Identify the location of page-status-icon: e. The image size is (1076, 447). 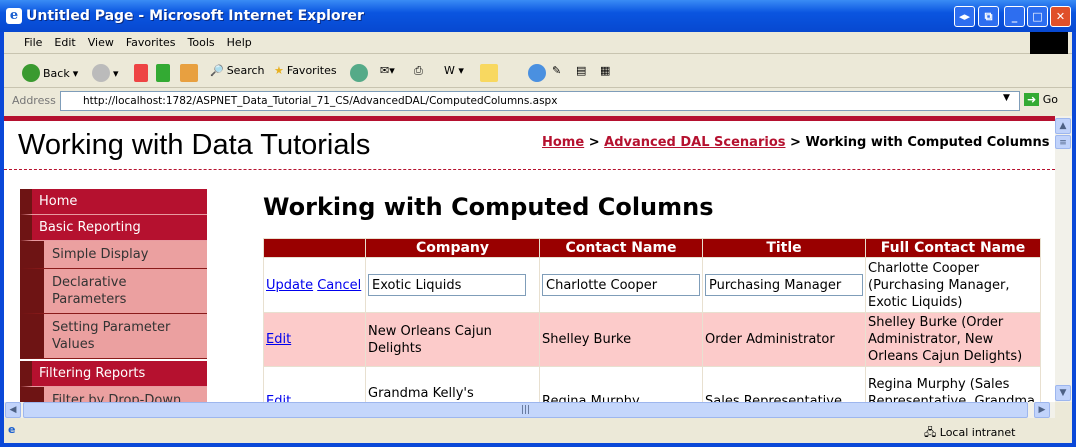
(12, 429).